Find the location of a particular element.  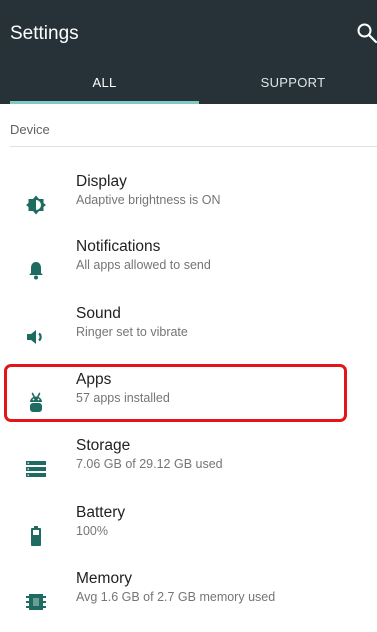

tab-indicator is located at coordinates (104, 102).